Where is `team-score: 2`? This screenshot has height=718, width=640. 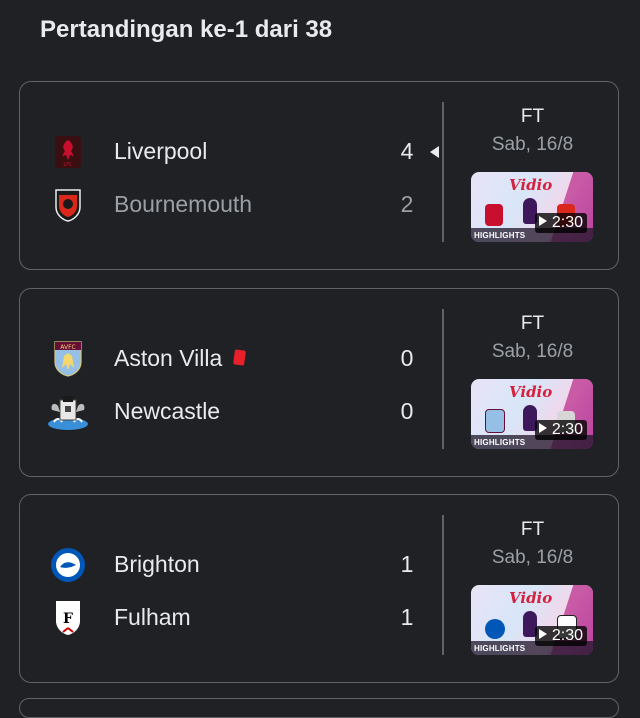
team-score: 2 is located at coordinates (407, 204).